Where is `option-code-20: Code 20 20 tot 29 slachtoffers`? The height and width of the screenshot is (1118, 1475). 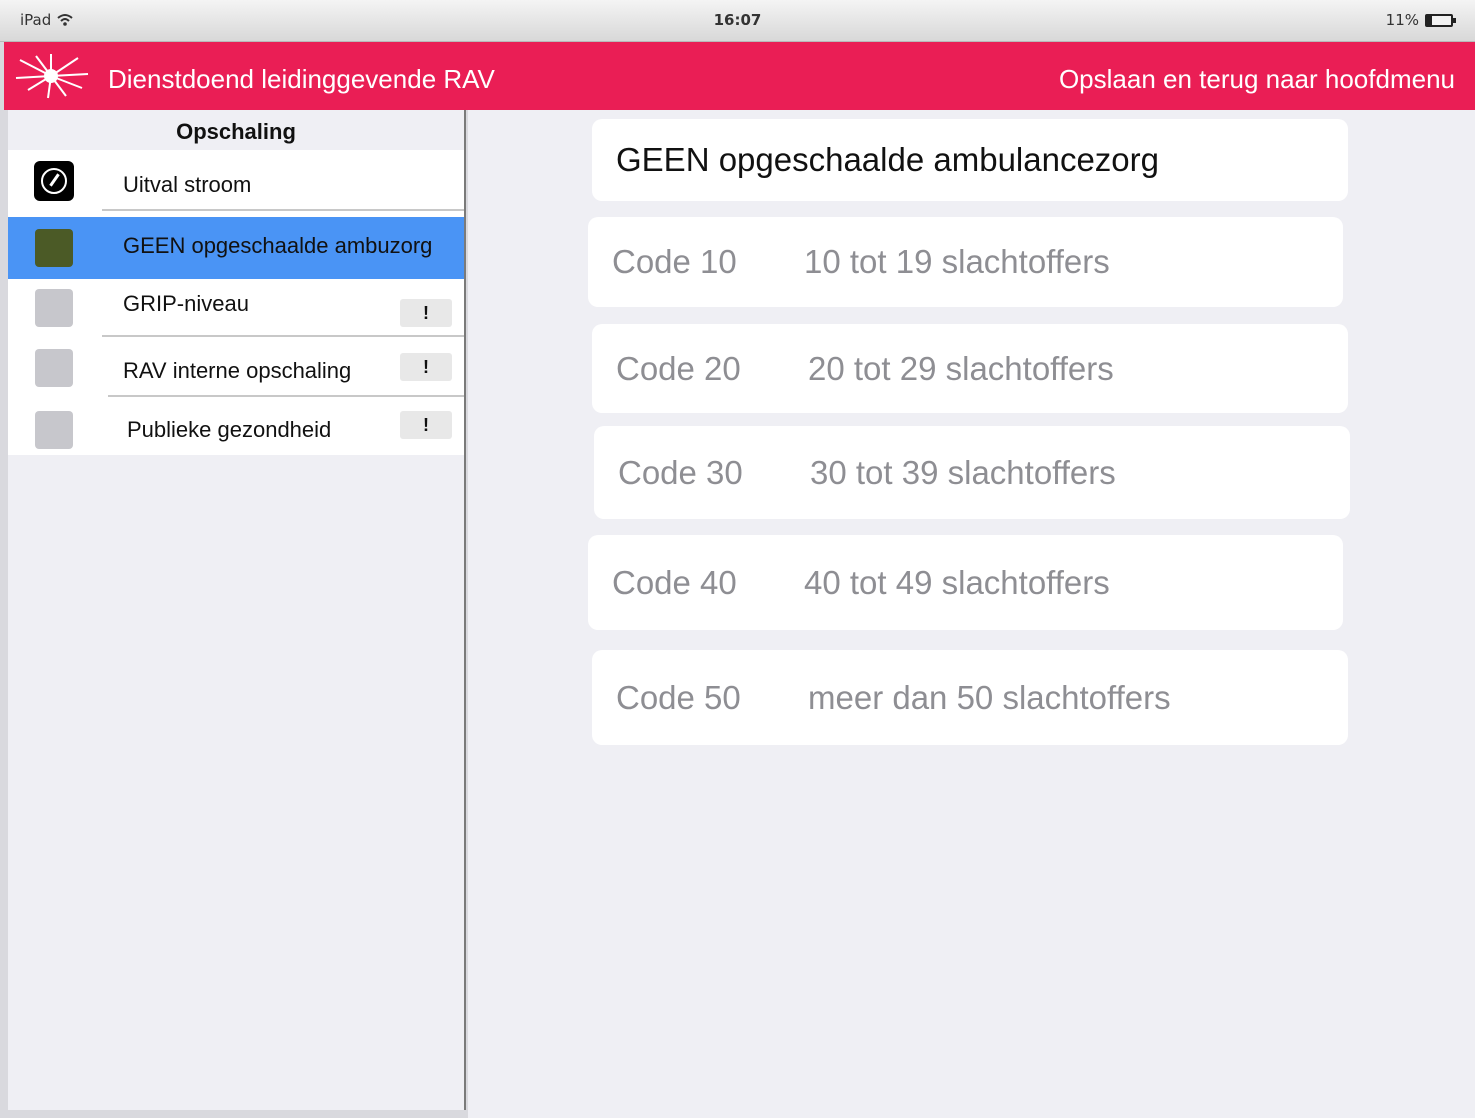 option-code-20: Code 20 20 tot 29 slachtoffers is located at coordinates (970, 368).